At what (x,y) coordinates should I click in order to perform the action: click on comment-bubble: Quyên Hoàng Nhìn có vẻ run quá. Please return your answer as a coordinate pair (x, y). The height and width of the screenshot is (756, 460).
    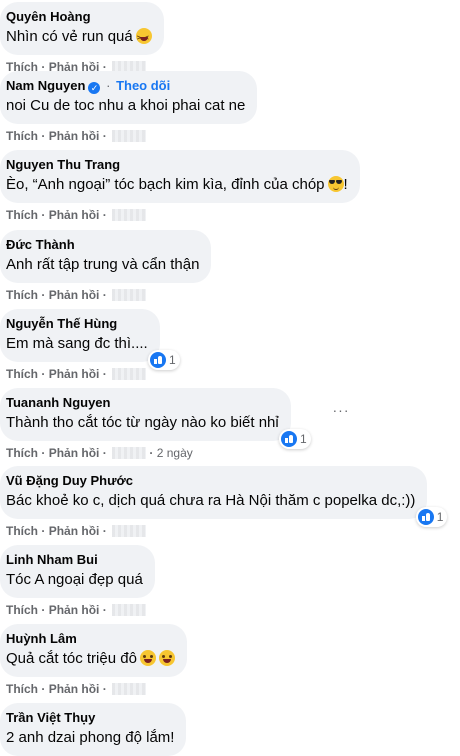
    Looking at the image, I should click on (82, 28).